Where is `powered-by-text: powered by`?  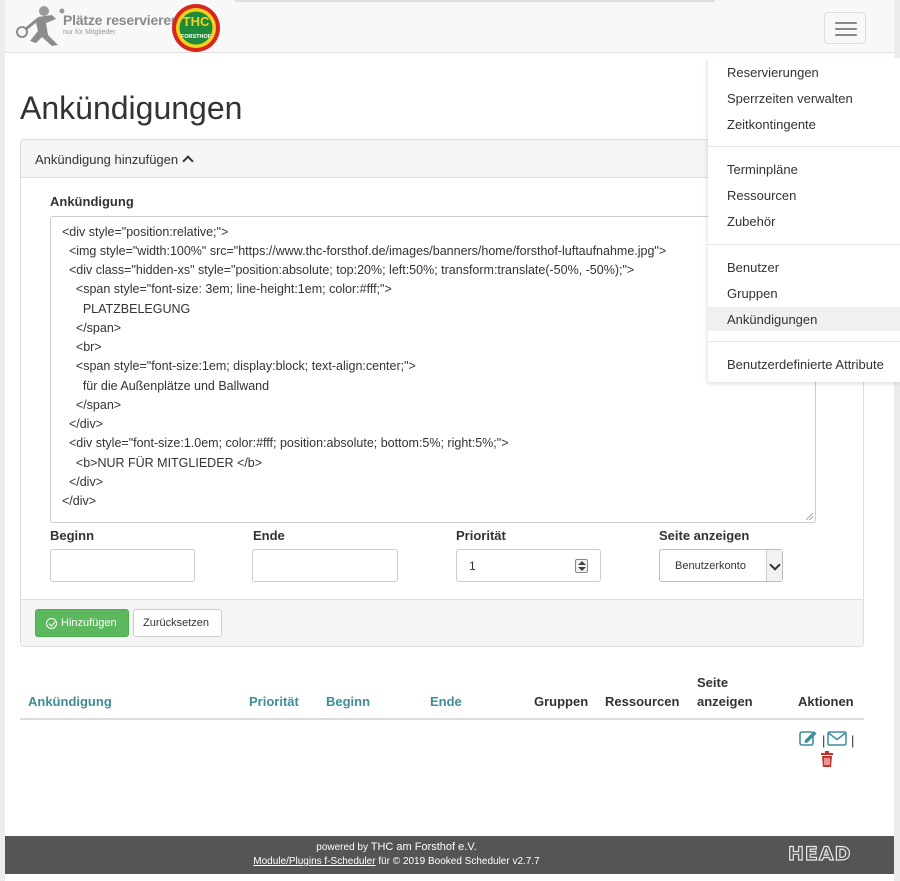
powered-by-text: powered by is located at coordinates (342, 847).